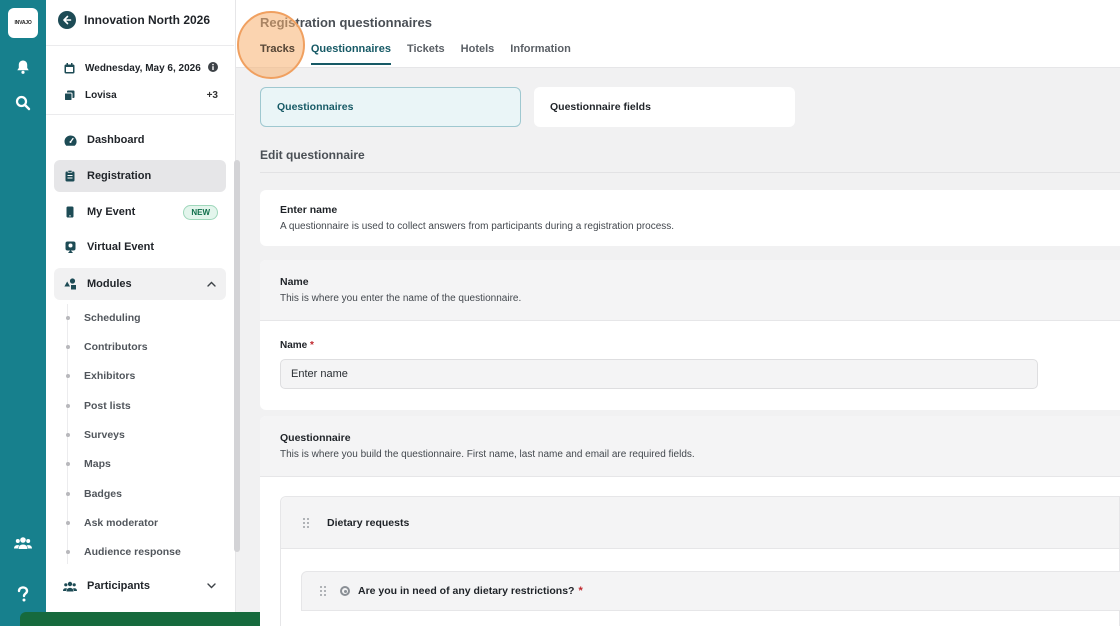 The width and height of the screenshot is (1120, 626). Describe the element at coordinates (70, 176) in the screenshot. I see `clipboard-icon` at that location.